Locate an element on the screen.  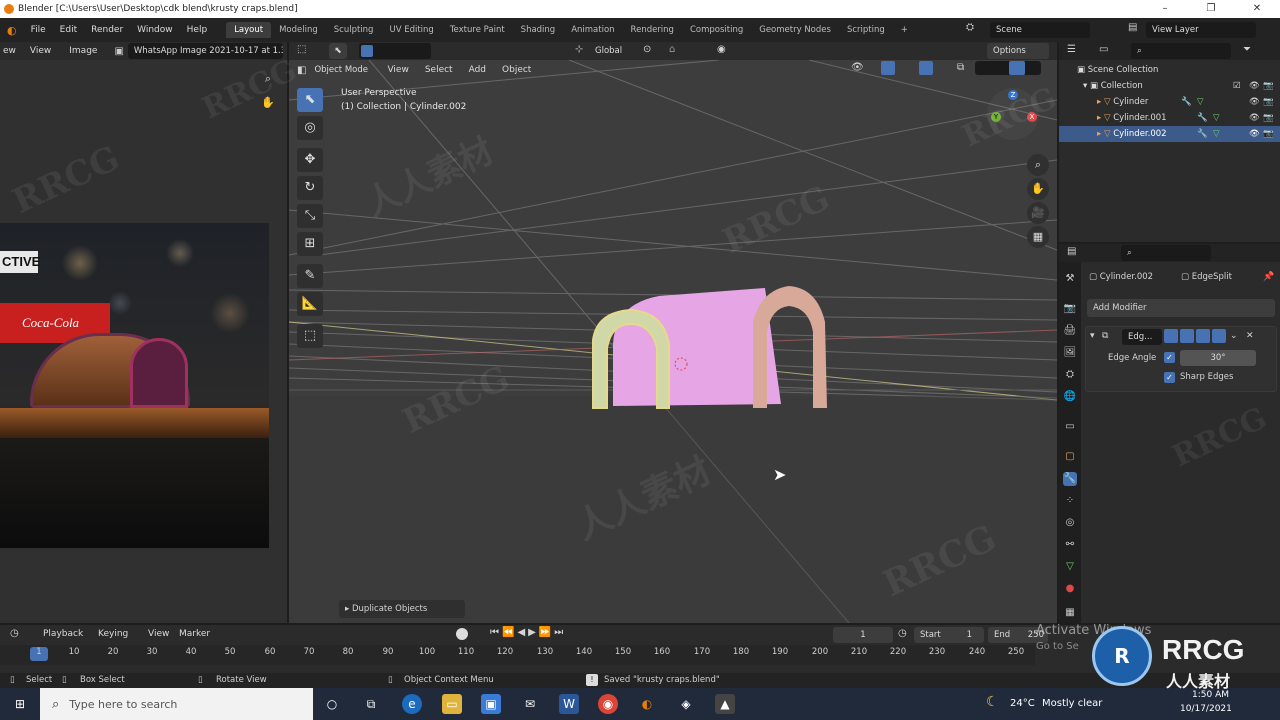
cylinder-objects is located at coordinates (710, 347).